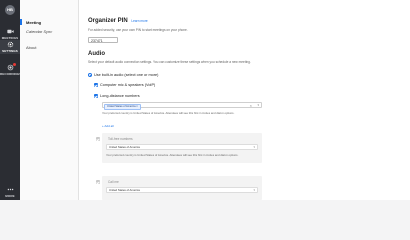  Describe the element at coordinates (11, 100) in the screenshot. I see `left-rail: HB MEETINGS SETTINGS RECORDINGS MORE` at that location.